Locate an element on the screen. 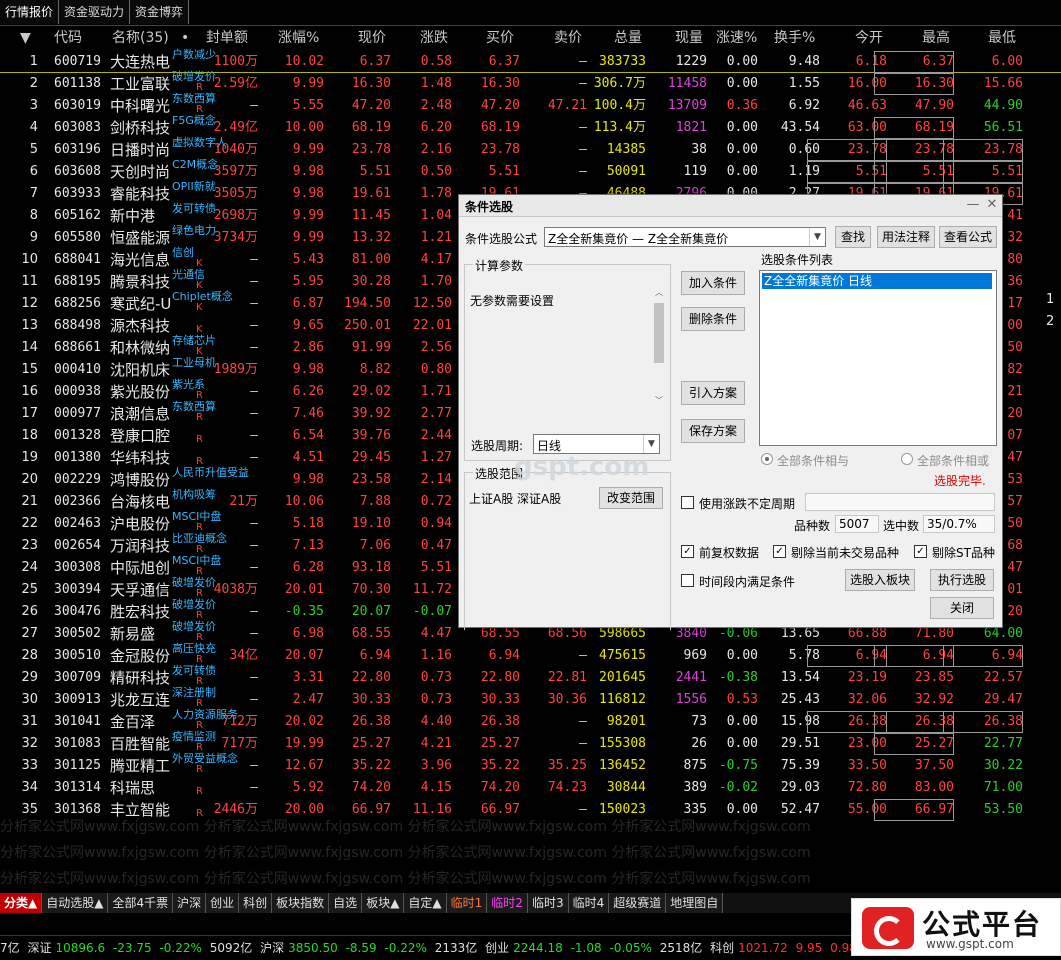  close-button: 关闭 is located at coordinates (962, 608).